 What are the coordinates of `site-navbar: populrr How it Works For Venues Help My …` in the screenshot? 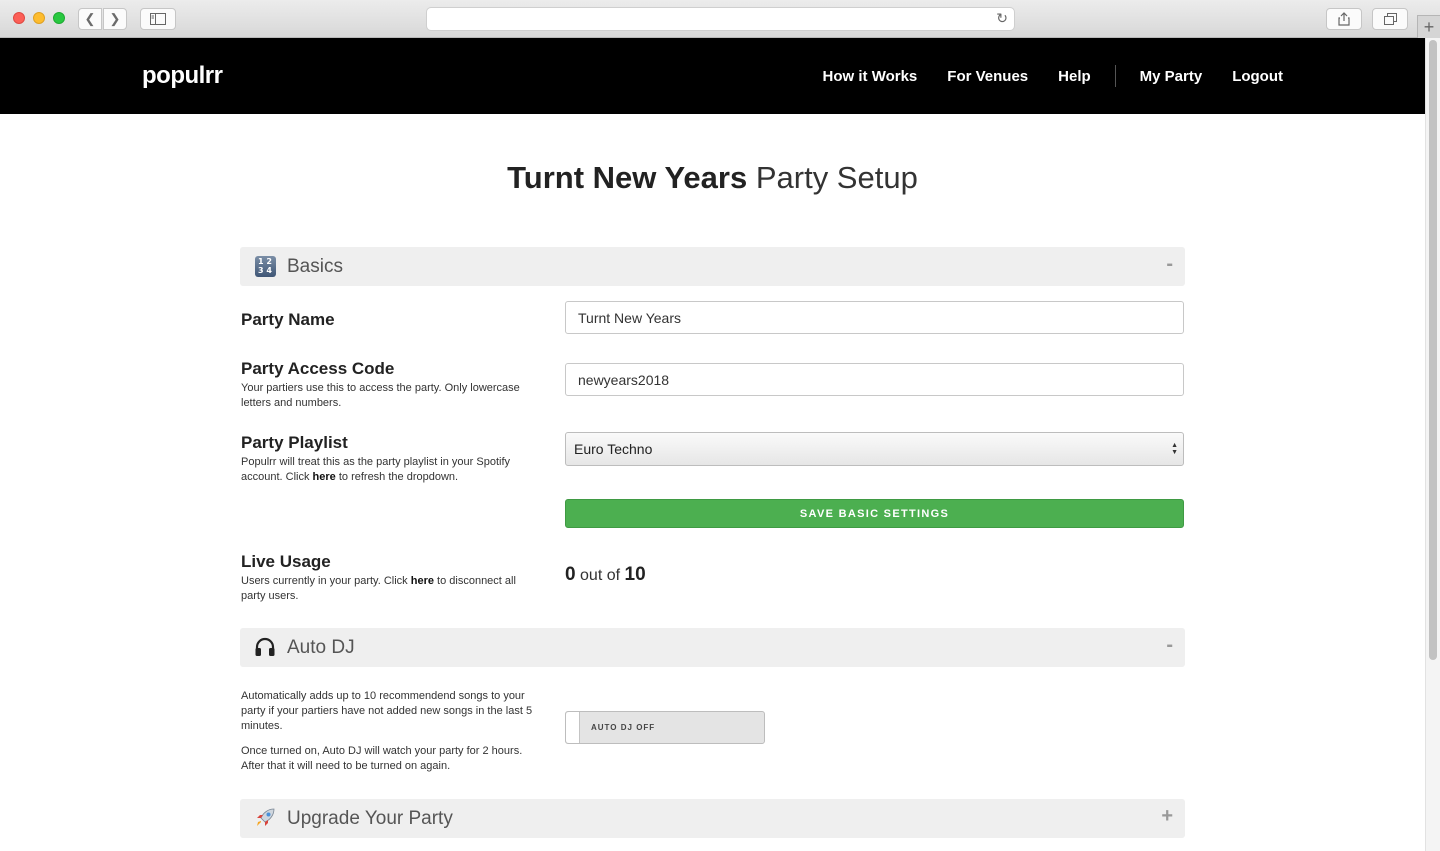 It's located at (712, 76).